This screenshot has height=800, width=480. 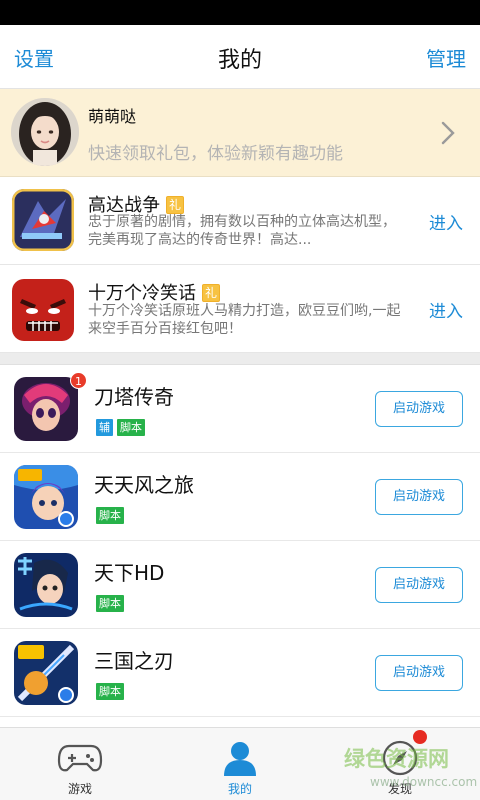 I want to click on installed-game-row: 三国之刃 脚本 启动游戏, so click(x=240, y=673).